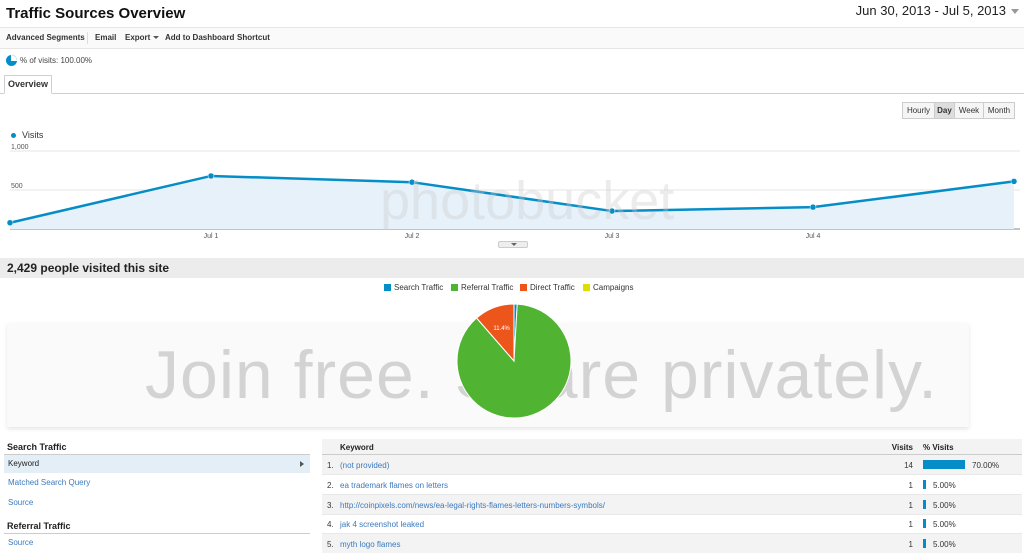 The image size is (1024, 553). I want to click on granularity-hourly-button: Hourly, so click(918, 110).